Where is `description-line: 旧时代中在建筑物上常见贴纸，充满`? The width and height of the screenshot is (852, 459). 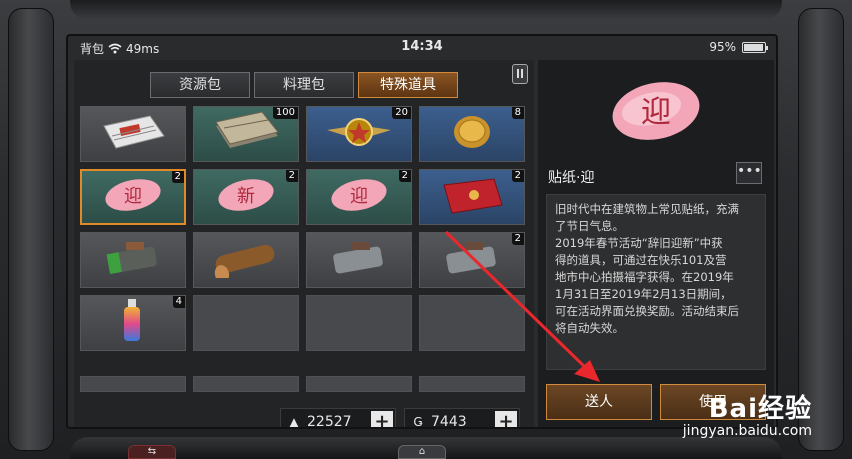
description-line: 旧时代中在建筑物上常见贴纸，充满 is located at coordinates (647, 209).